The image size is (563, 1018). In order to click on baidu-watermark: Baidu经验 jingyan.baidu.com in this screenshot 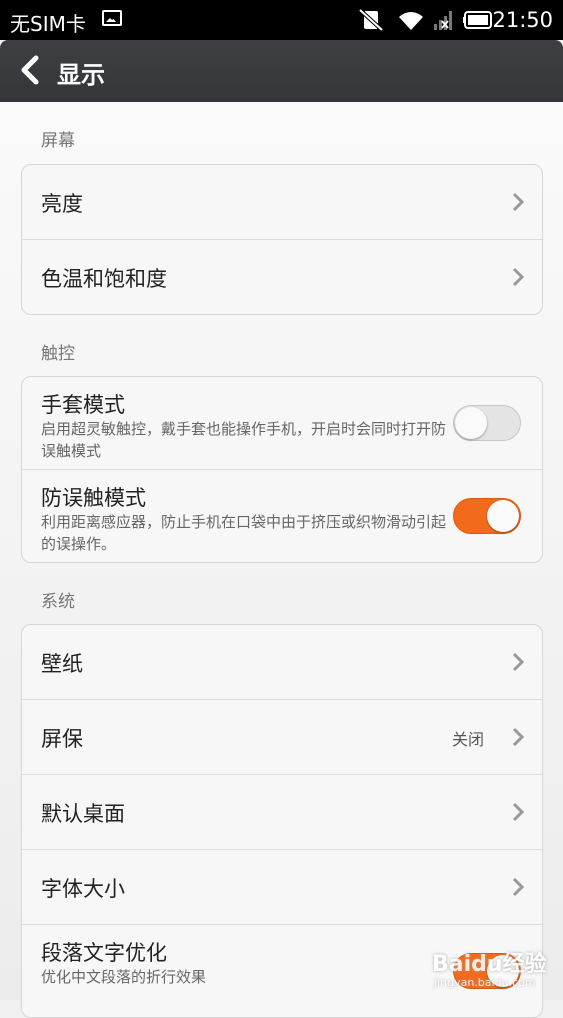, I will do `click(494, 967)`.